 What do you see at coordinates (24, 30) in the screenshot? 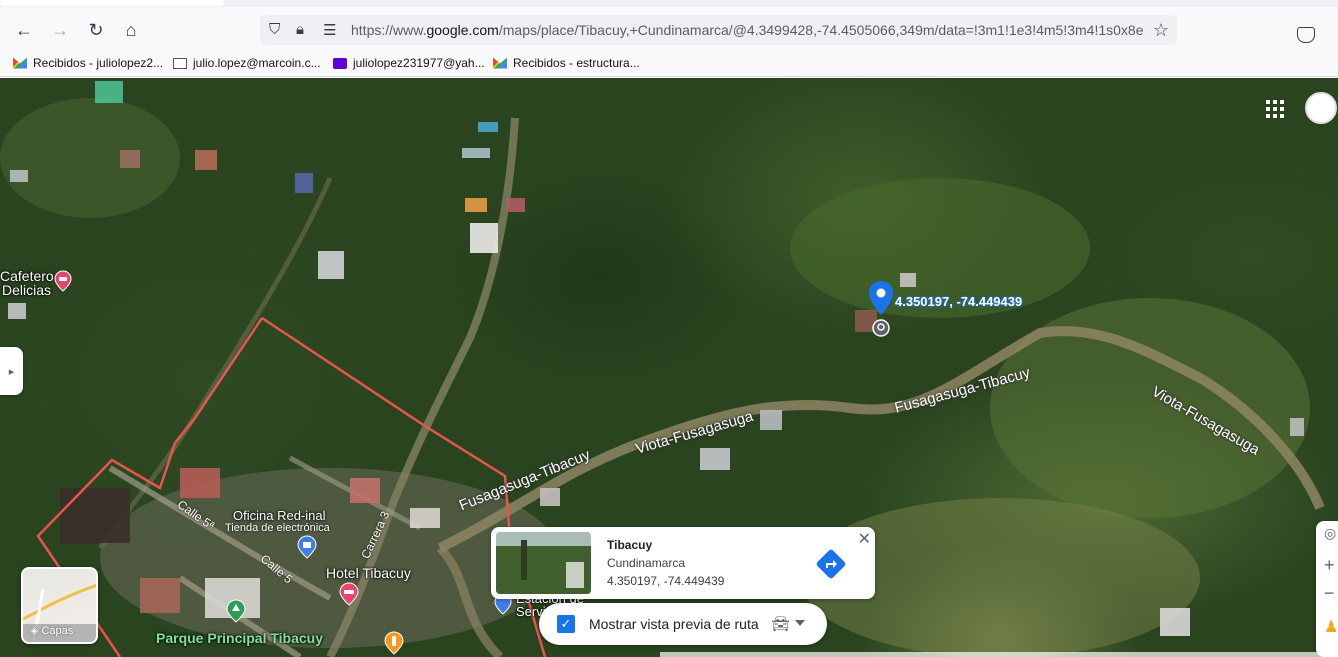
I see `back-button: ←` at bounding box center [24, 30].